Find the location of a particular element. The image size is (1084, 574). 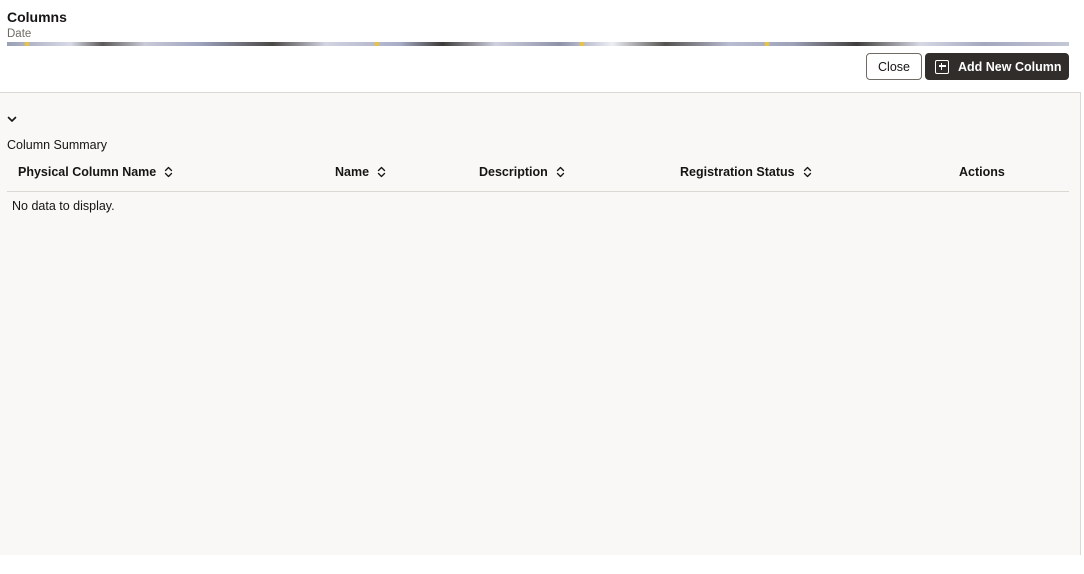

column-header-name: Name is located at coordinates (360, 172).